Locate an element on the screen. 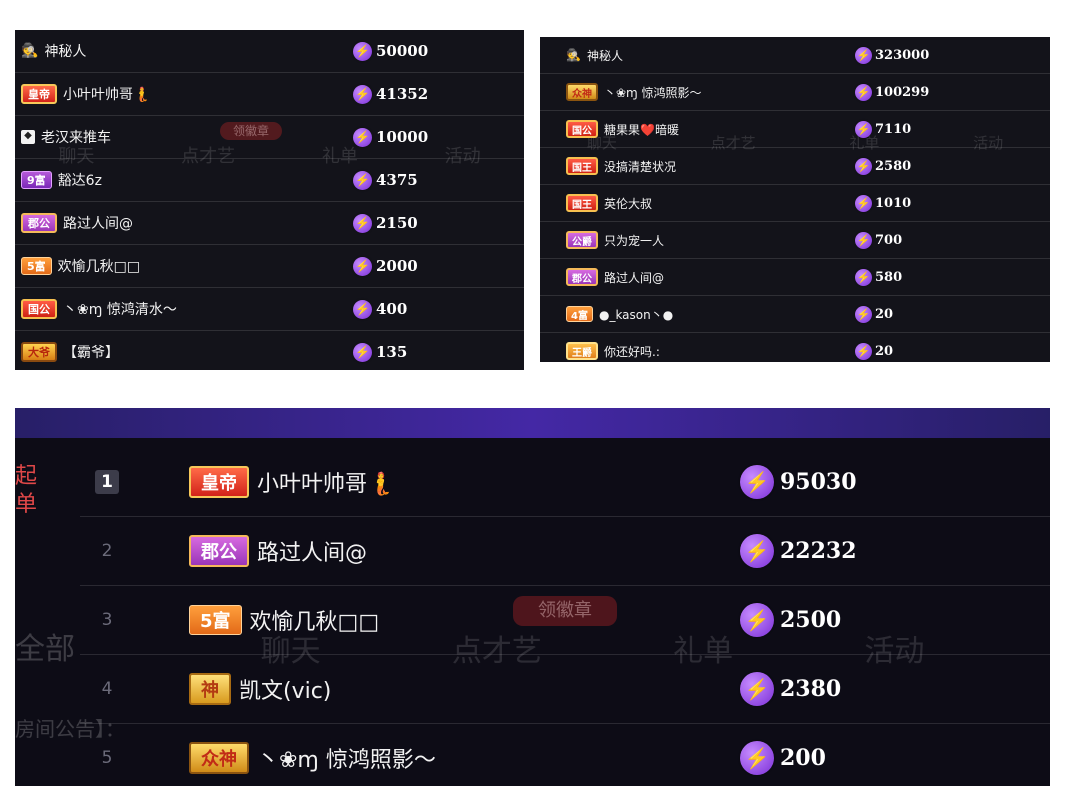 This screenshot has width=1065, height=799. ranking-row: 国公 丶❀ɱ 惊鸿清水～ ⚡ 400 is located at coordinates (269, 309).